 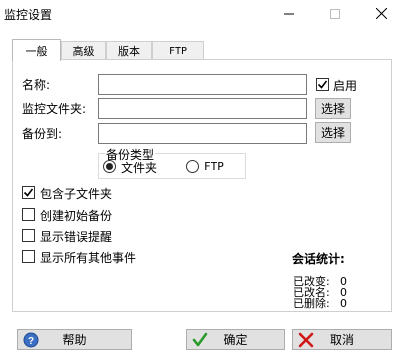 I want to click on ok-button: 确定, so click(x=235, y=339).